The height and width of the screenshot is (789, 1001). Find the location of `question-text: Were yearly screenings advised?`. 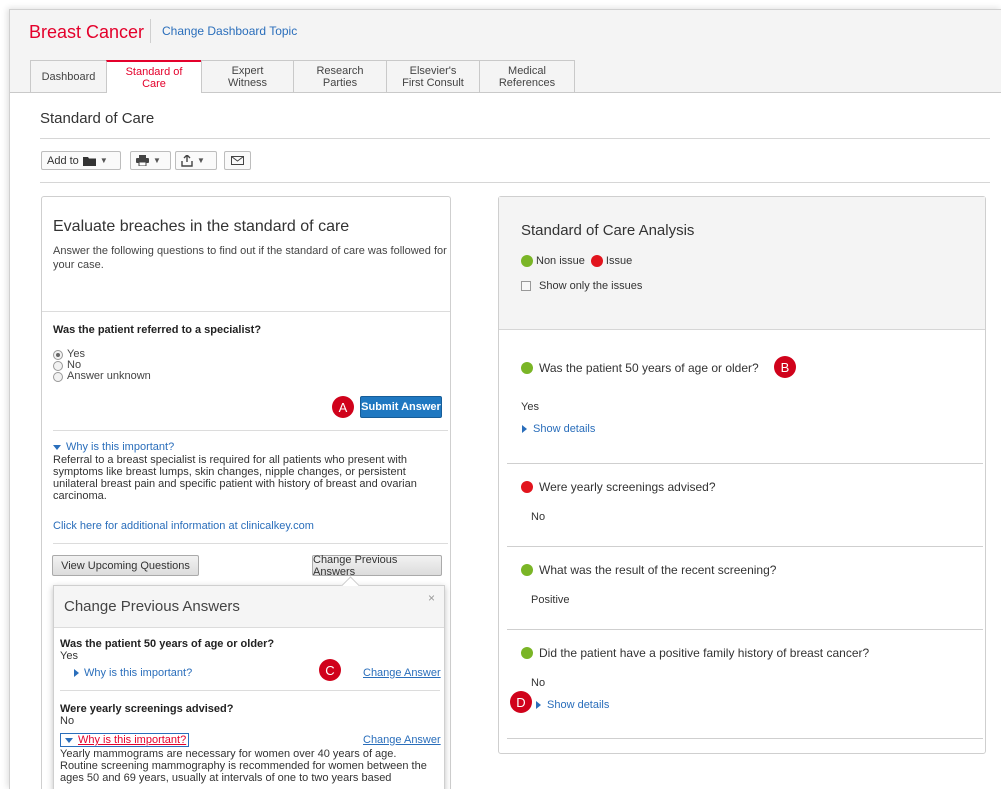

question-text: Were yearly screenings advised? is located at coordinates (627, 487).